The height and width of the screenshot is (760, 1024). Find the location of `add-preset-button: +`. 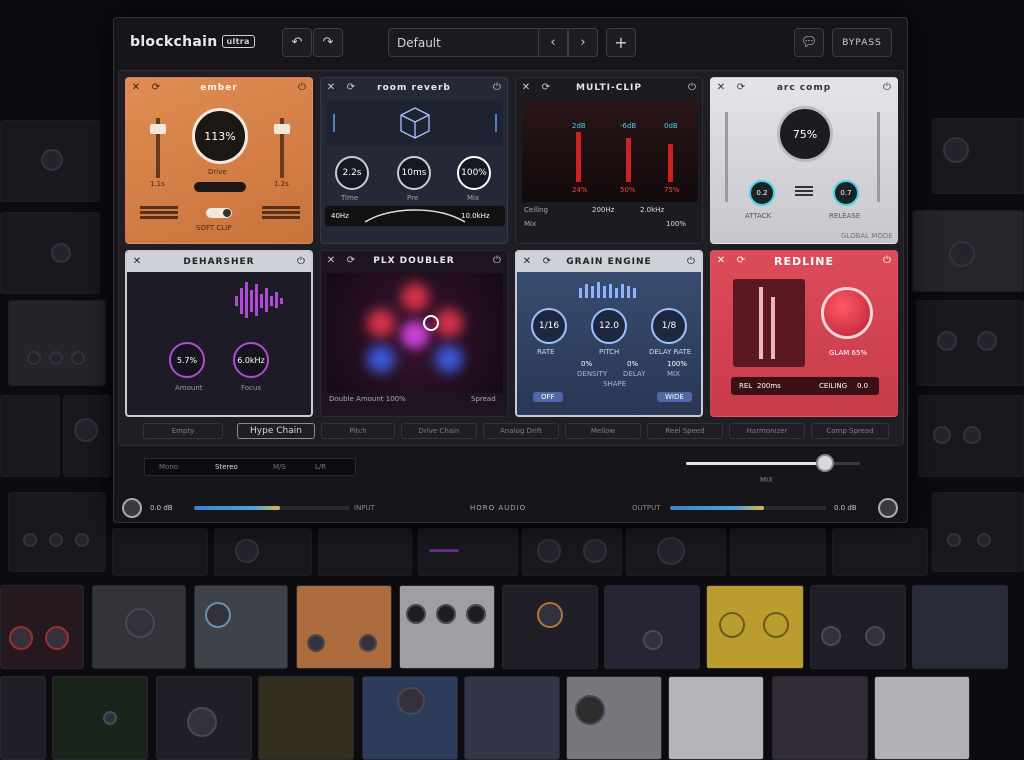

add-preset-button: + is located at coordinates (621, 42).